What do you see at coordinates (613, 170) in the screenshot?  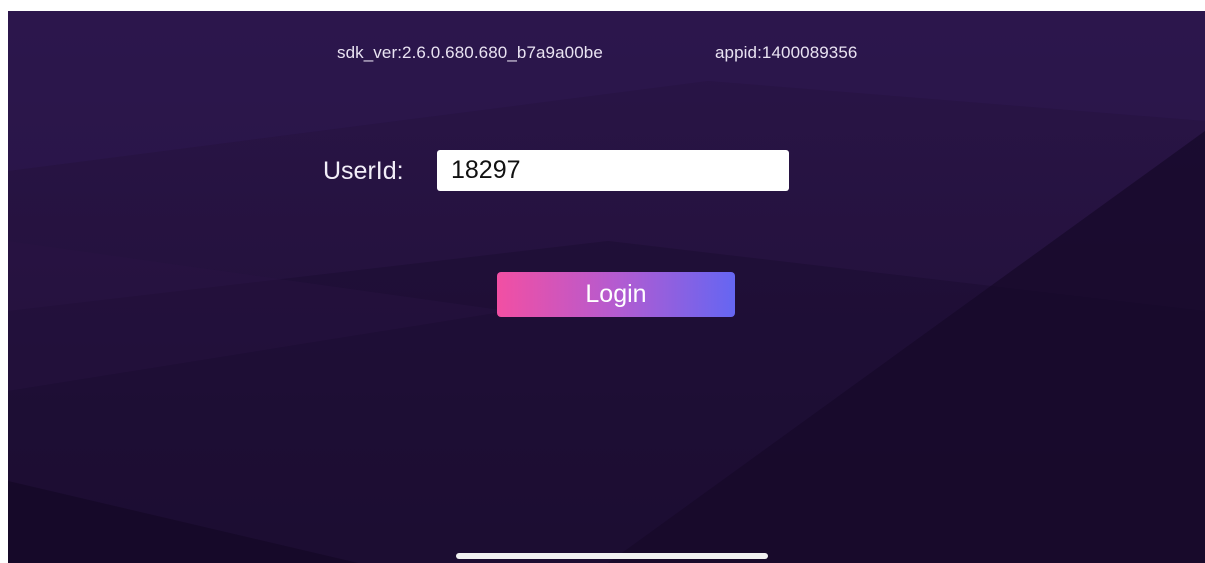 I see `user-id-input` at bounding box center [613, 170].